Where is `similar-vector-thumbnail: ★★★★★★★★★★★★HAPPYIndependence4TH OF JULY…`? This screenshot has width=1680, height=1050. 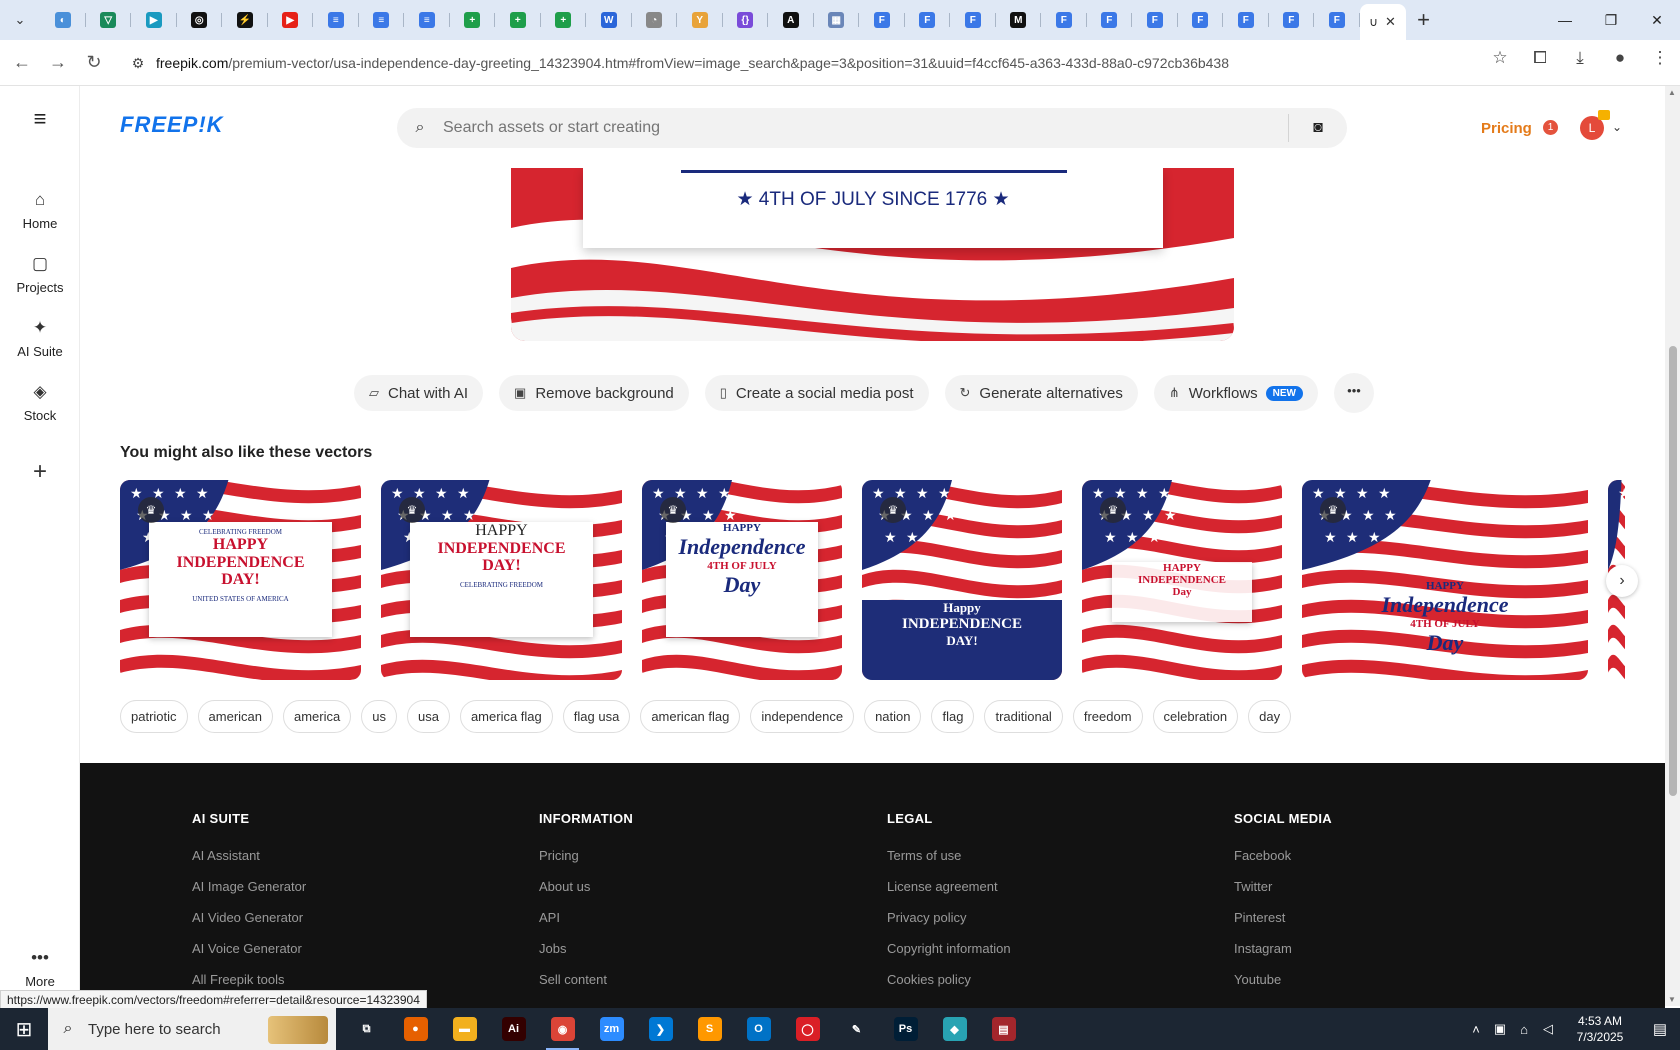
similar-vector-thumbnail: ★★★★★★★★★★★★HAPPYIndependence4TH OF JULY… is located at coordinates (1445, 580).